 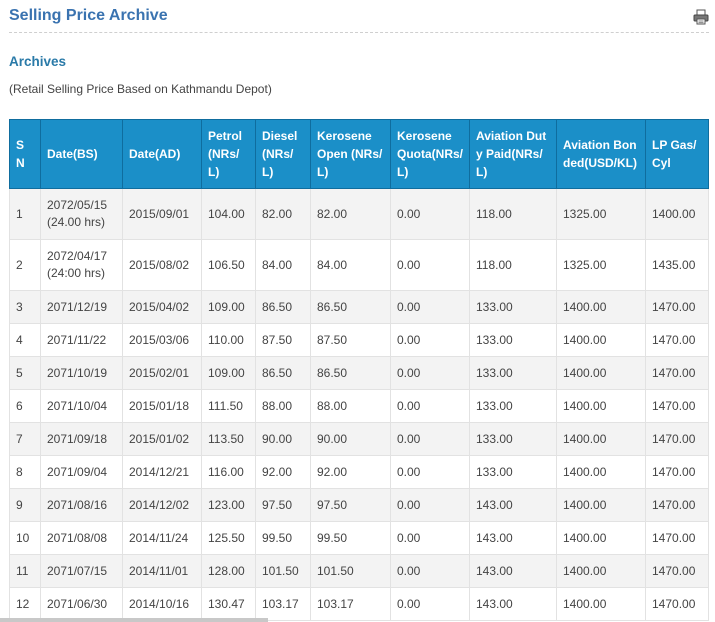 I want to click on table-cell: 2015/08/02, so click(x=162, y=265).